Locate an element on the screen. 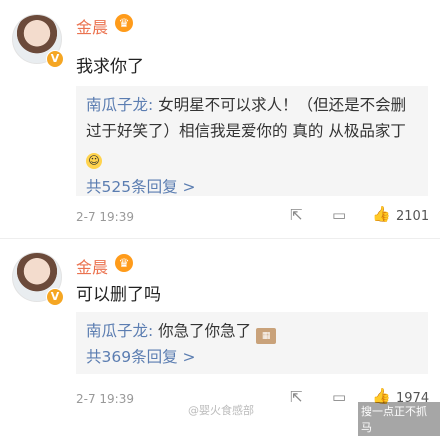 The image size is (440, 436). like-icon: 👍 is located at coordinates (381, 214).